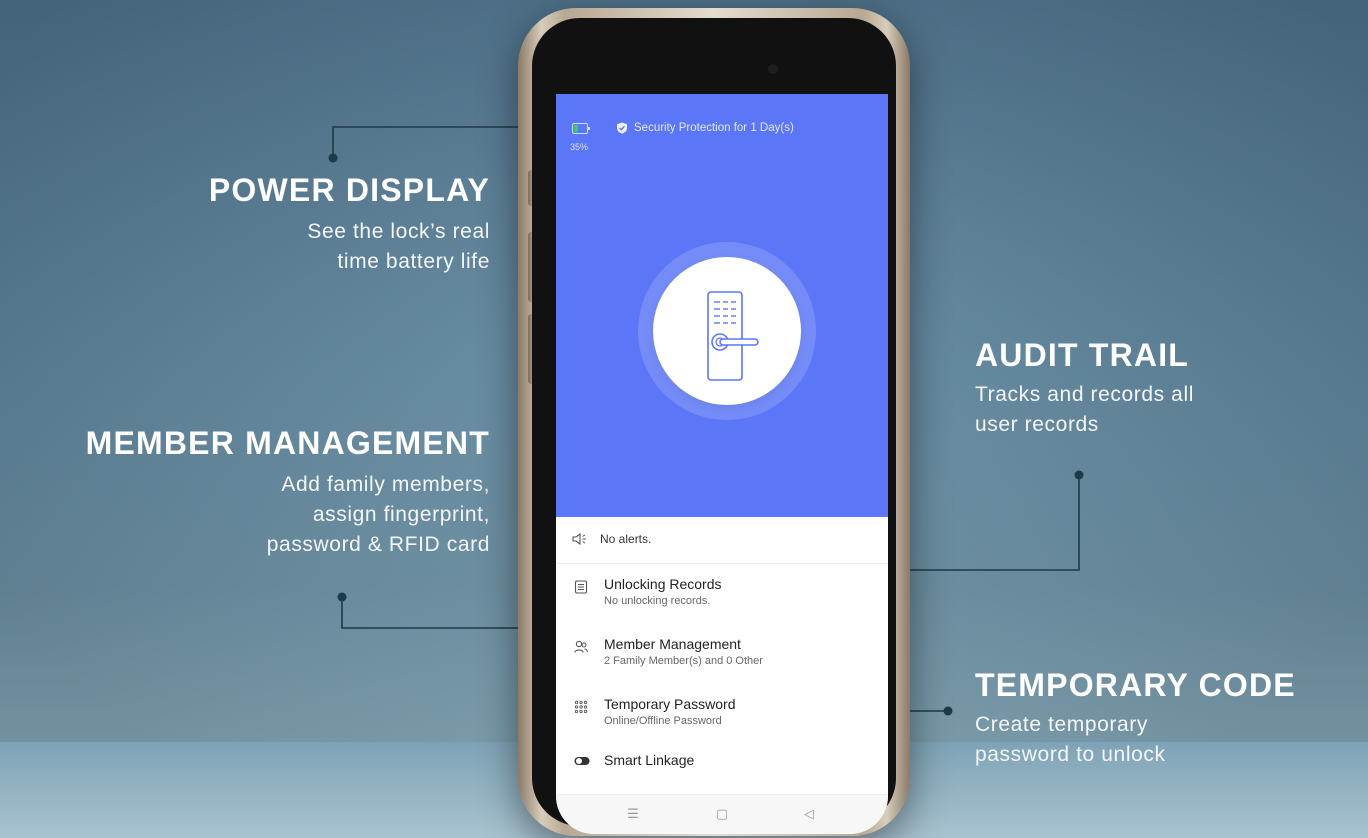 The width and height of the screenshot is (1368, 838). I want to click on menu-item-title: Temporary Password, so click(670, 704).